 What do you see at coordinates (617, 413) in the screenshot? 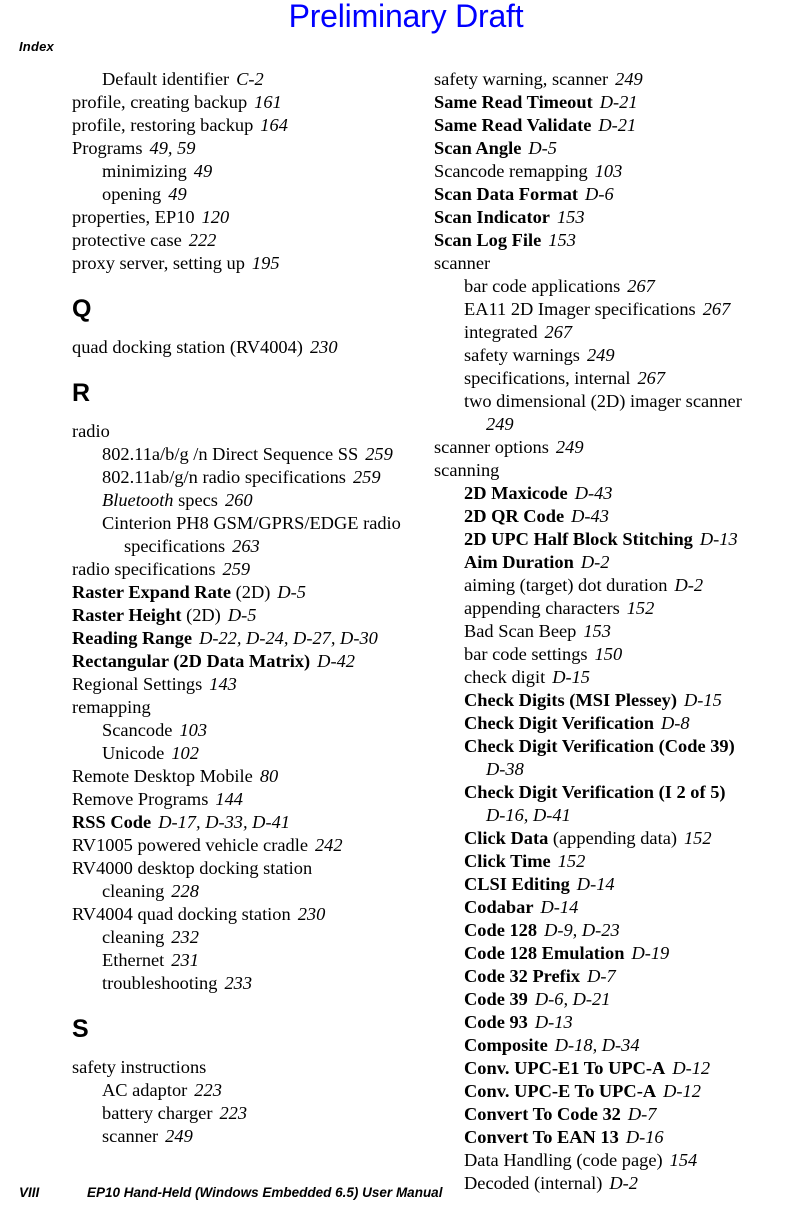
I see `index-entry: two dimensional (2D) imager scanner 249` at bounding box center [617, 413].